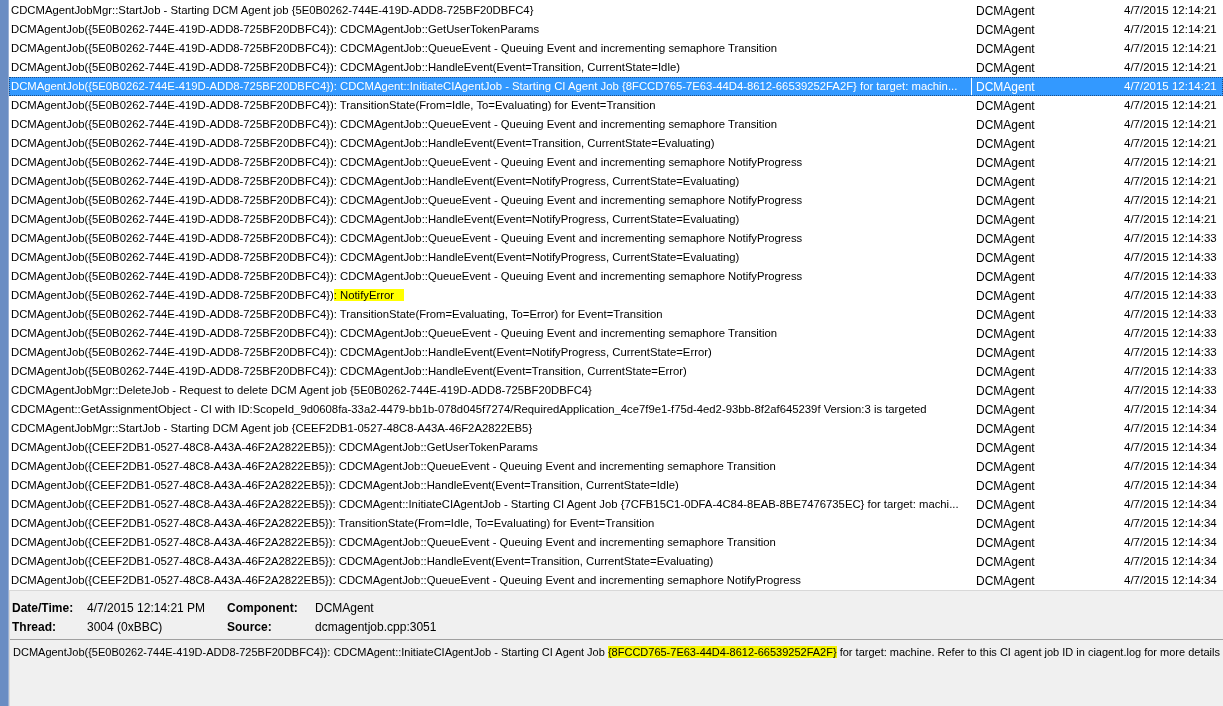 This screenshot has width=1223, height=706. Describe the element at coordinates (363, 144) in the screenshot. I see `log-message: DCMAgentJob({5E0B0262-744E-419D-ADD8-725BF20DBFC4}): CDCMAgentJob::HandleEvent(Event=Transition, CurrentState=Evaluating)` at that location.